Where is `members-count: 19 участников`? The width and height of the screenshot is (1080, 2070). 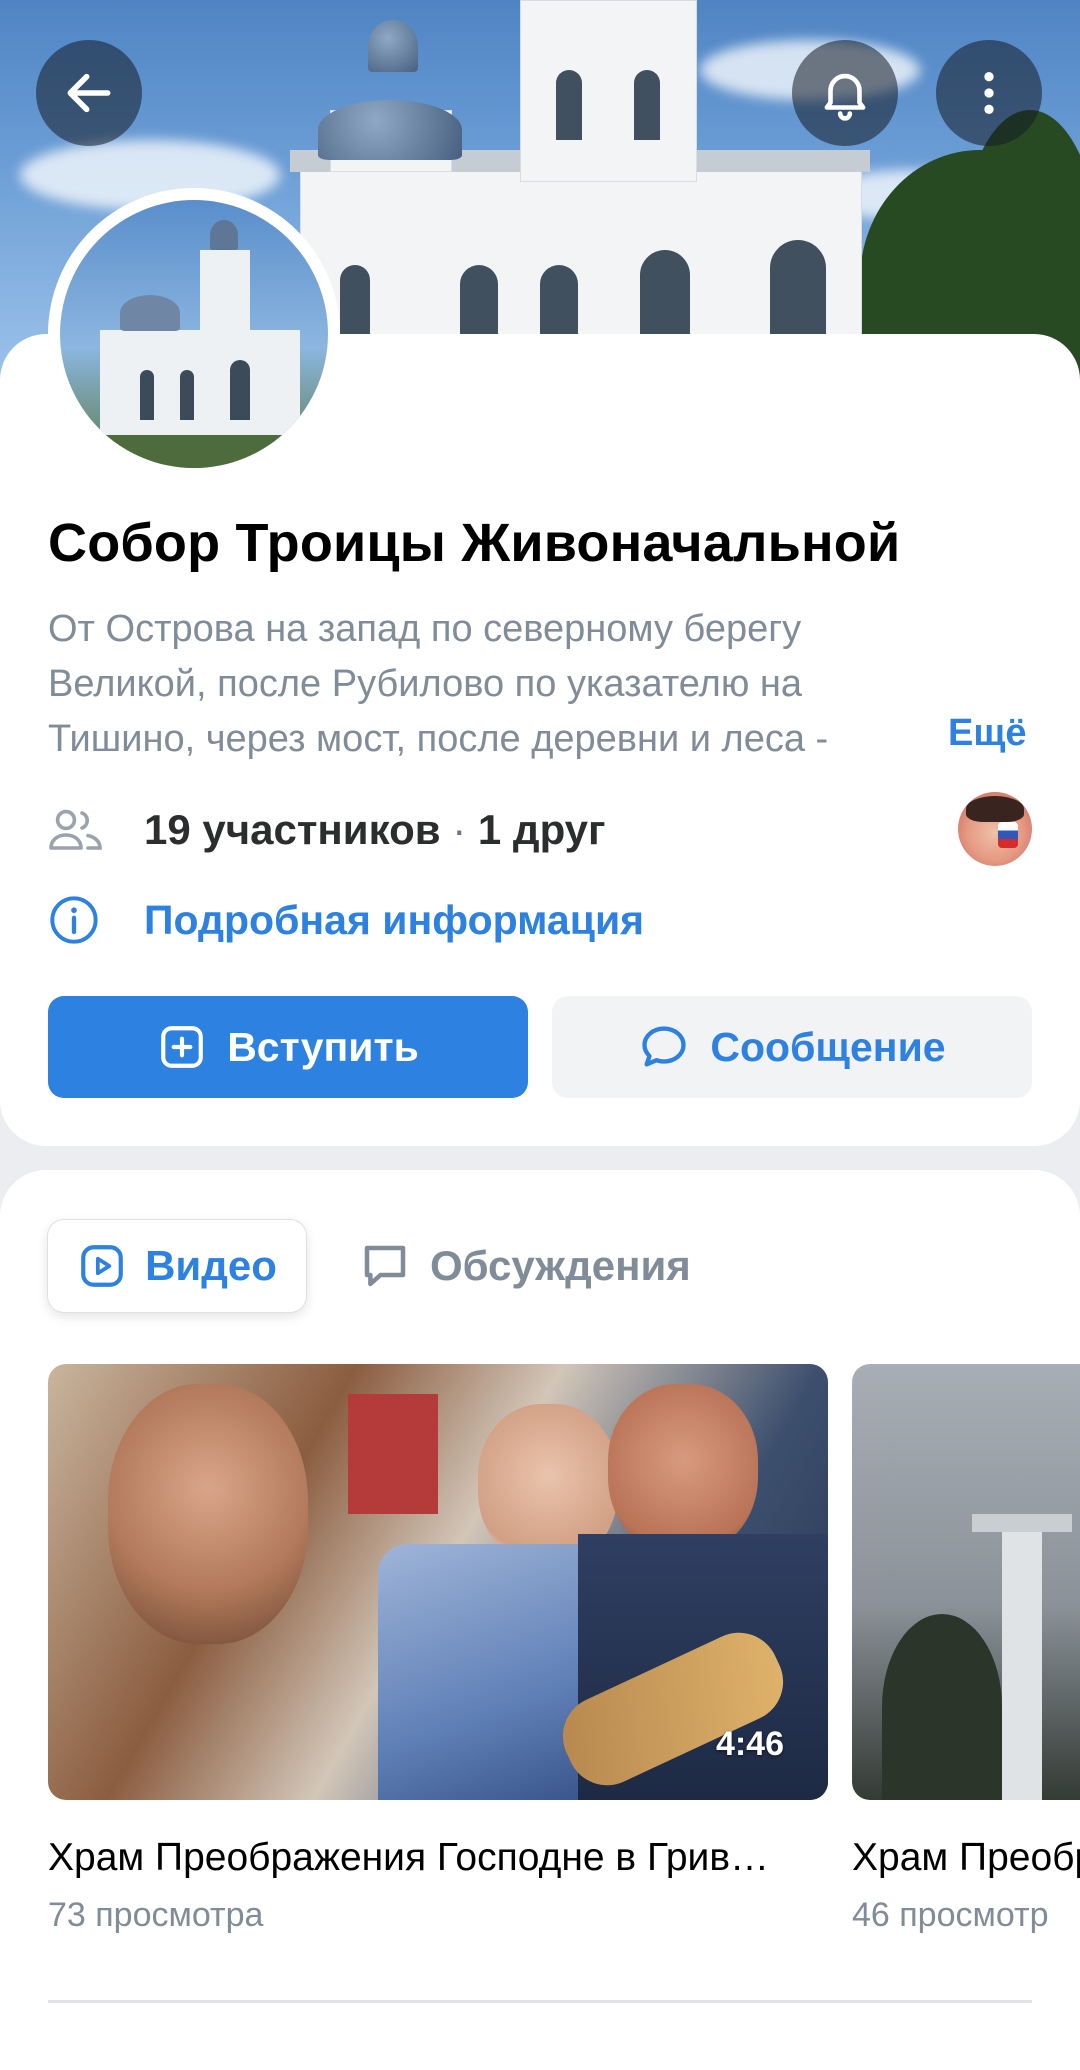 members-count: 19 участников is located at coordinates (292, 829).